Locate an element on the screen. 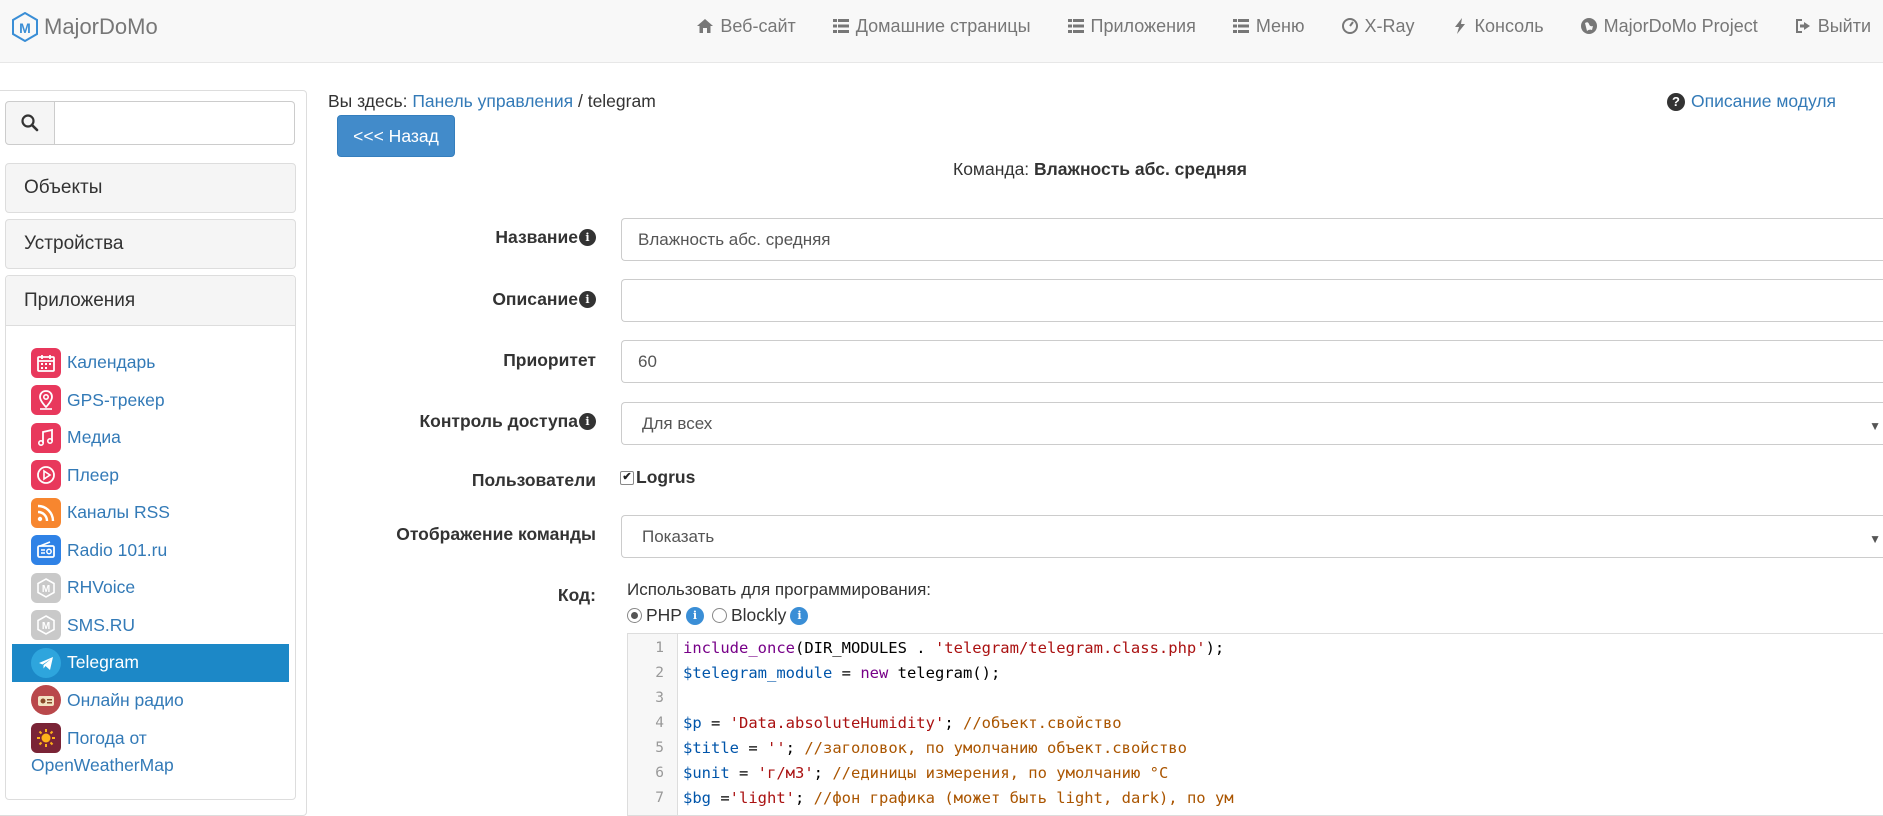 This screenshot has height=816, width=1883. programming-mode-radios: PHP i Blockly i is located at coordinates (719, 615).